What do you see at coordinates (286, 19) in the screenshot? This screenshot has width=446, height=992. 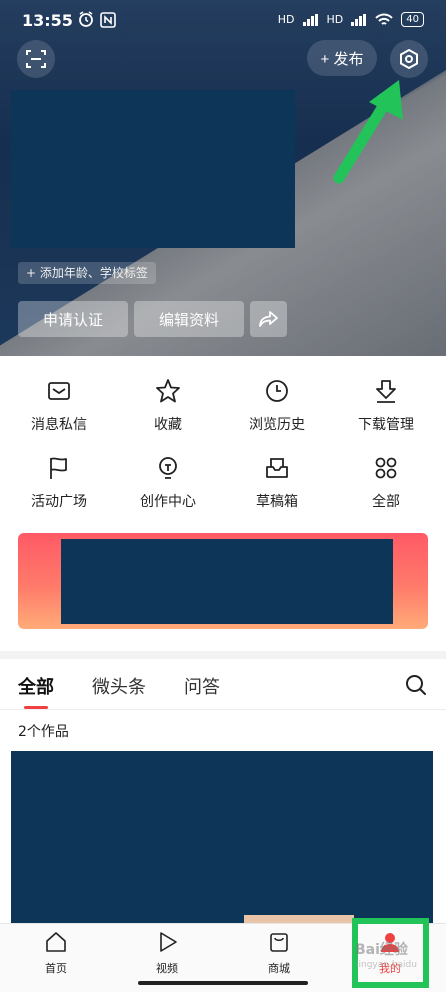 I see `signal-icon: HD` at bounding box center [286, 19].